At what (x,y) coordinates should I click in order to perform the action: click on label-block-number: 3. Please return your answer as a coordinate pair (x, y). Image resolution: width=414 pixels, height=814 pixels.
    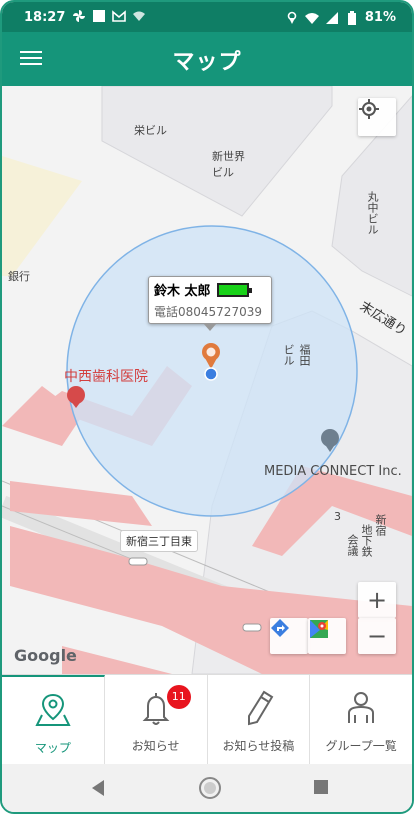
    Looking at the image, I should click on (337, 516).